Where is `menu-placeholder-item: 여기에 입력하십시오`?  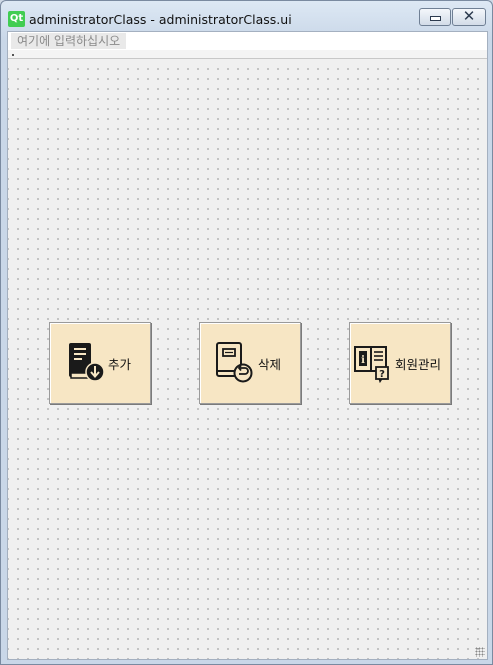
menu-placeholder-item: 여기에 입력하십시오 is located at coordinates (69, 41).